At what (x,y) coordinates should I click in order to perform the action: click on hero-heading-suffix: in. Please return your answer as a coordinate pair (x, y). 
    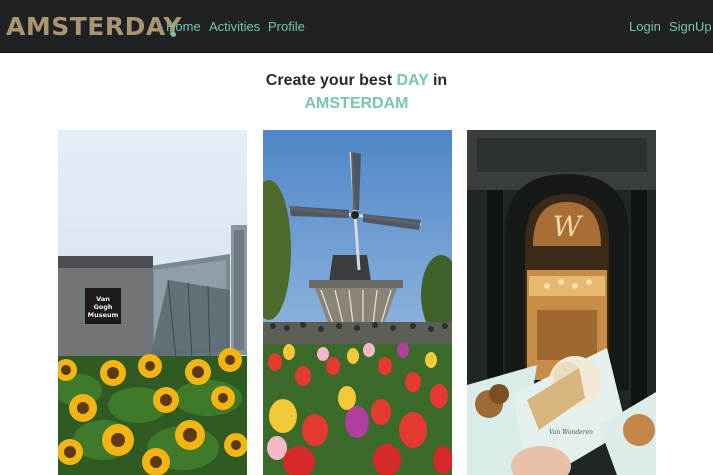
    Looking at the image, I should click on (438, 80).